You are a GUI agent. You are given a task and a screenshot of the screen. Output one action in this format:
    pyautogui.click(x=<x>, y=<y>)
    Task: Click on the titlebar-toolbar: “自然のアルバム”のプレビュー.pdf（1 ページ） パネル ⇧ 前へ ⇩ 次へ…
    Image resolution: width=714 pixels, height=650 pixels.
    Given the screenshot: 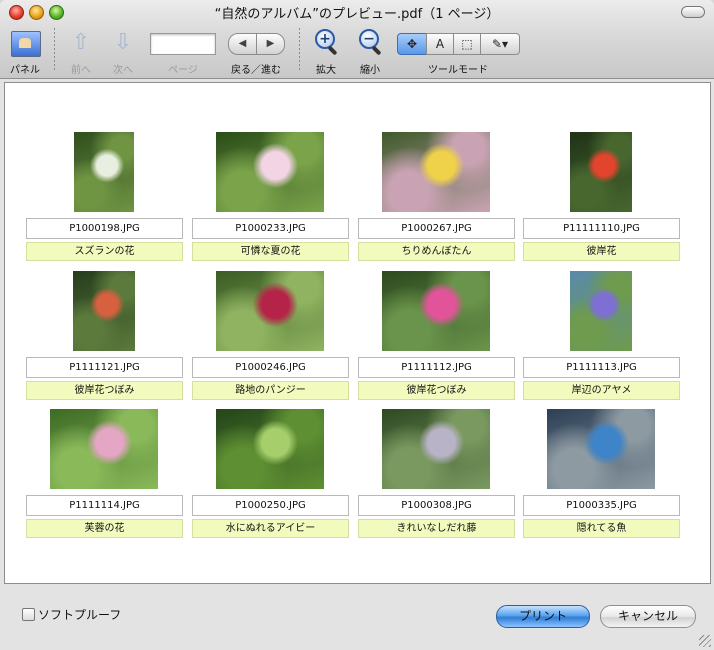 What is the action you would take?
    pyautogui.click(x=357, y=39)
    